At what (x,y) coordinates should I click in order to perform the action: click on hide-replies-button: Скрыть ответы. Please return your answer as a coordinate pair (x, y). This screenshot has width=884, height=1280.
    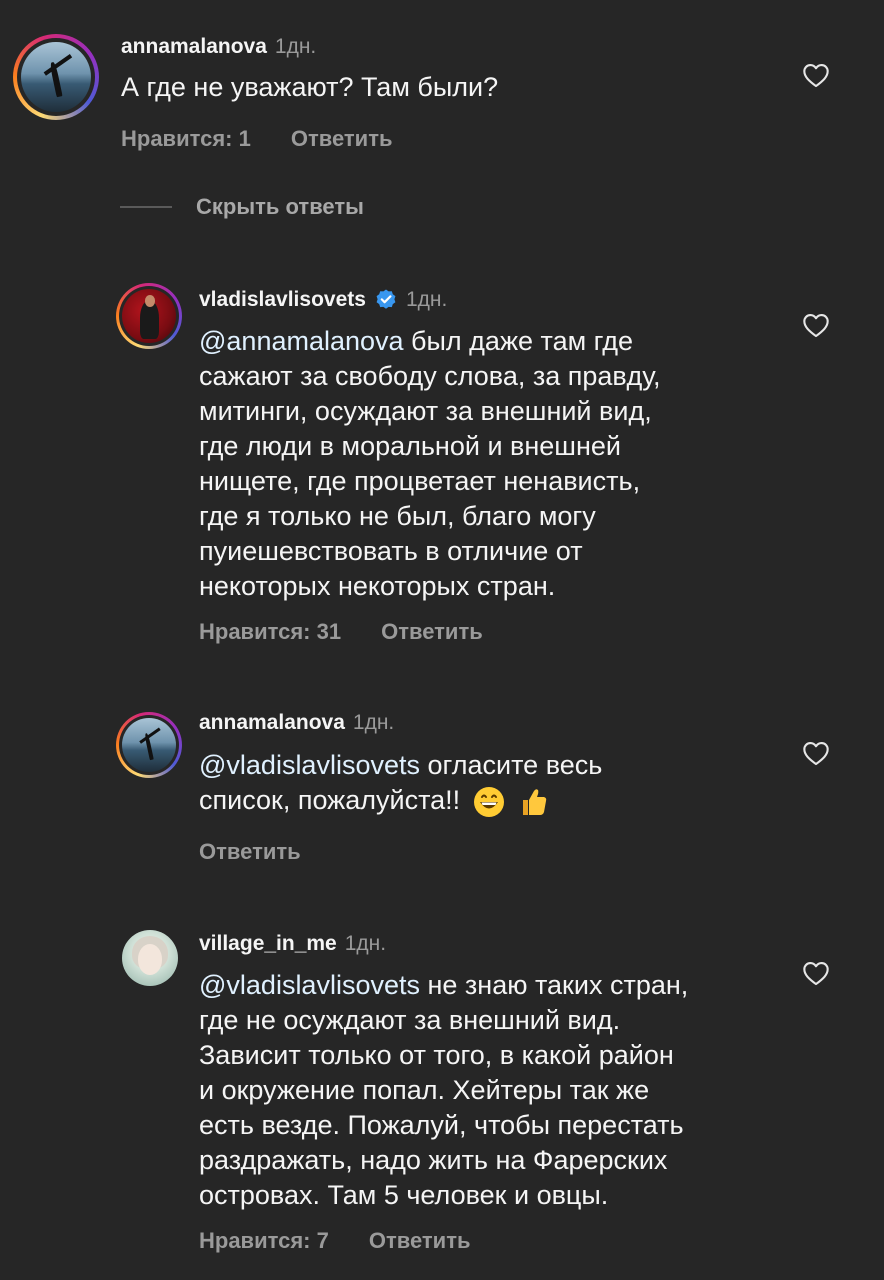
    Looking at the image, I should click on (242, 207).